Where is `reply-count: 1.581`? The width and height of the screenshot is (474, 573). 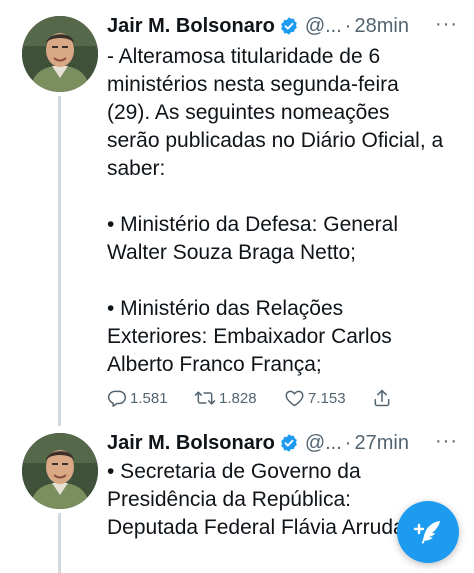
reply-count: 1.581 is located at coordinates (149, 398).